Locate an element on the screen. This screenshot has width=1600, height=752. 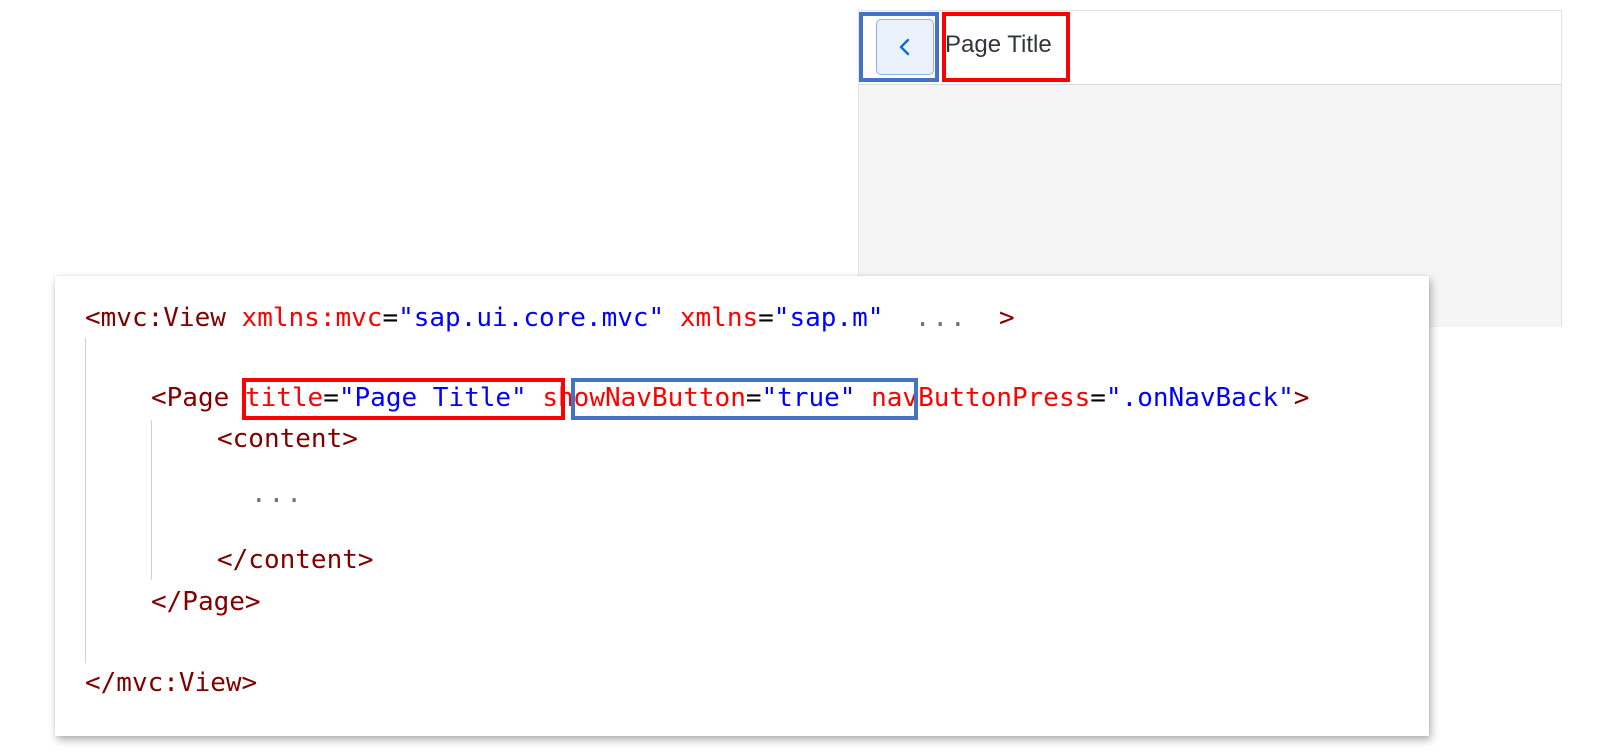
code-line-page-close: </Page> is located at coordinates (206, 602).